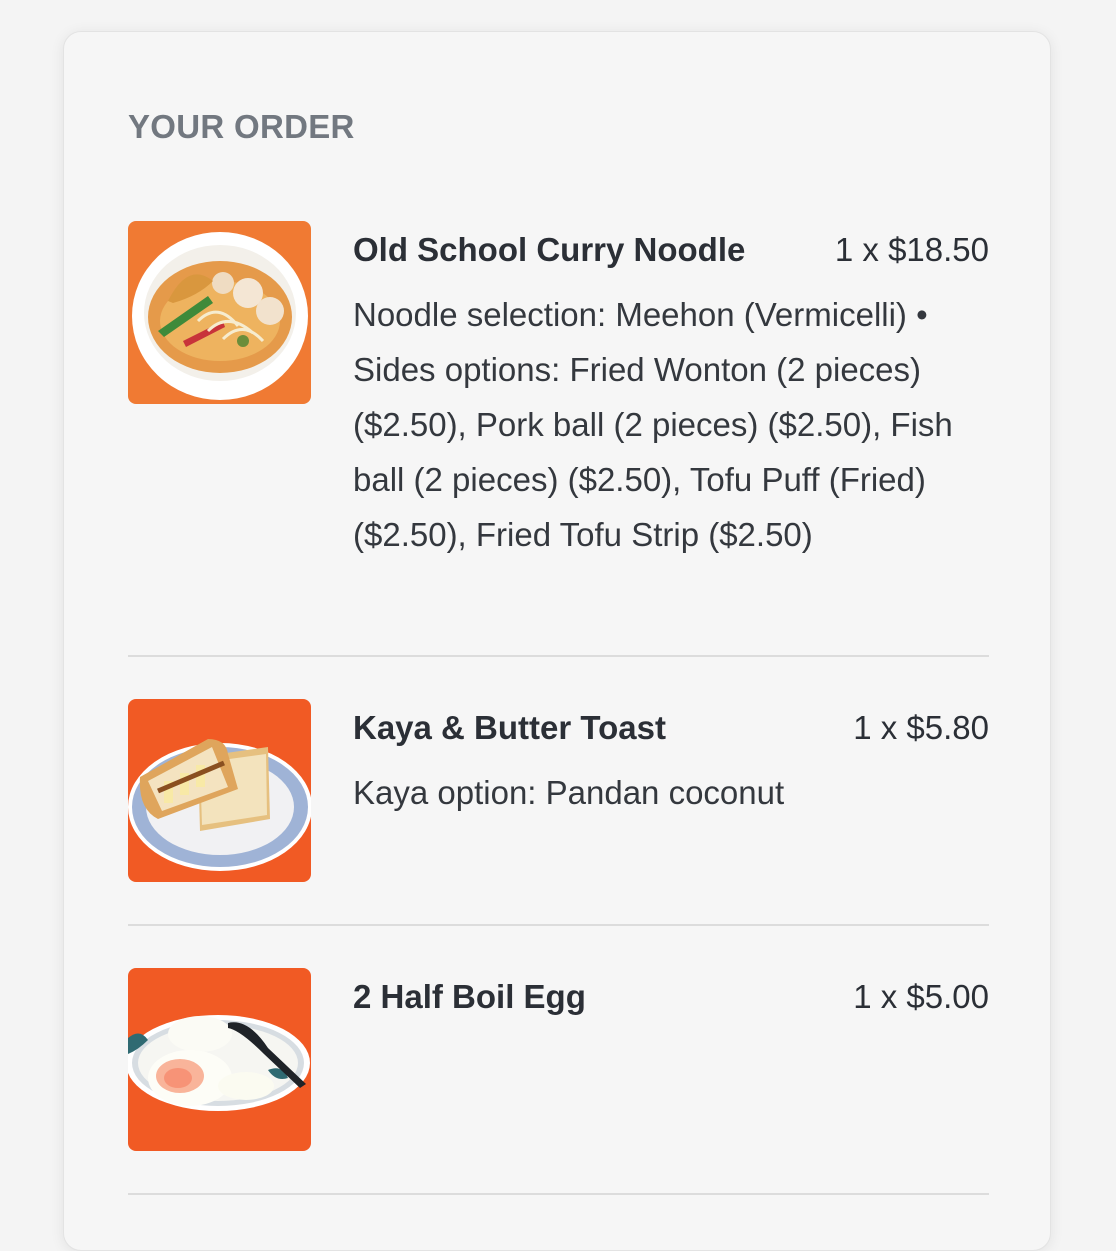  What do you see at coordinates (921, 727) in the screenshot?
I see `item-price: 1 x $5.80` at bounding box center [921, 727].